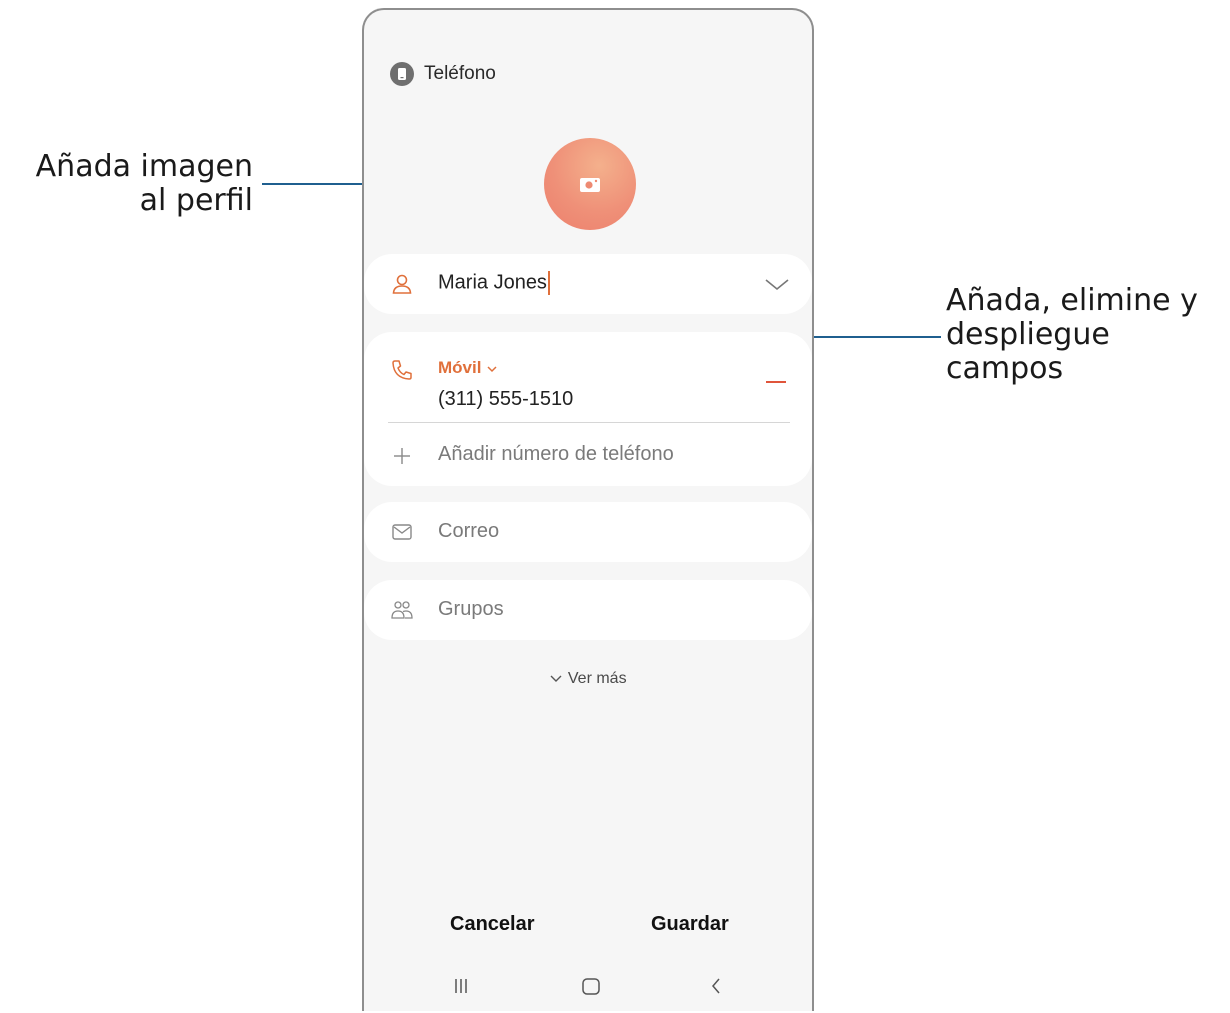 This screenshot has height=1013, width=1230. What do you see at coordinates (402, 610) in the screenshot?
I see `people-icon` at bounding box center [402, 610].